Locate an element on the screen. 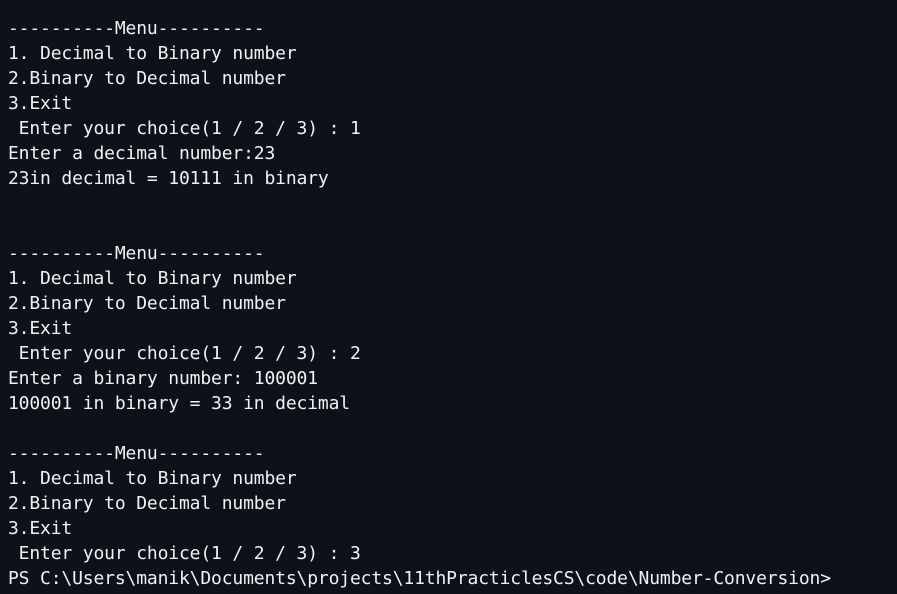 The width and height of the screenshot is (897, 594). choice-prompt: Enter your choice(1 / 2 / 3) : 1 is located at coordinates (184, 128).